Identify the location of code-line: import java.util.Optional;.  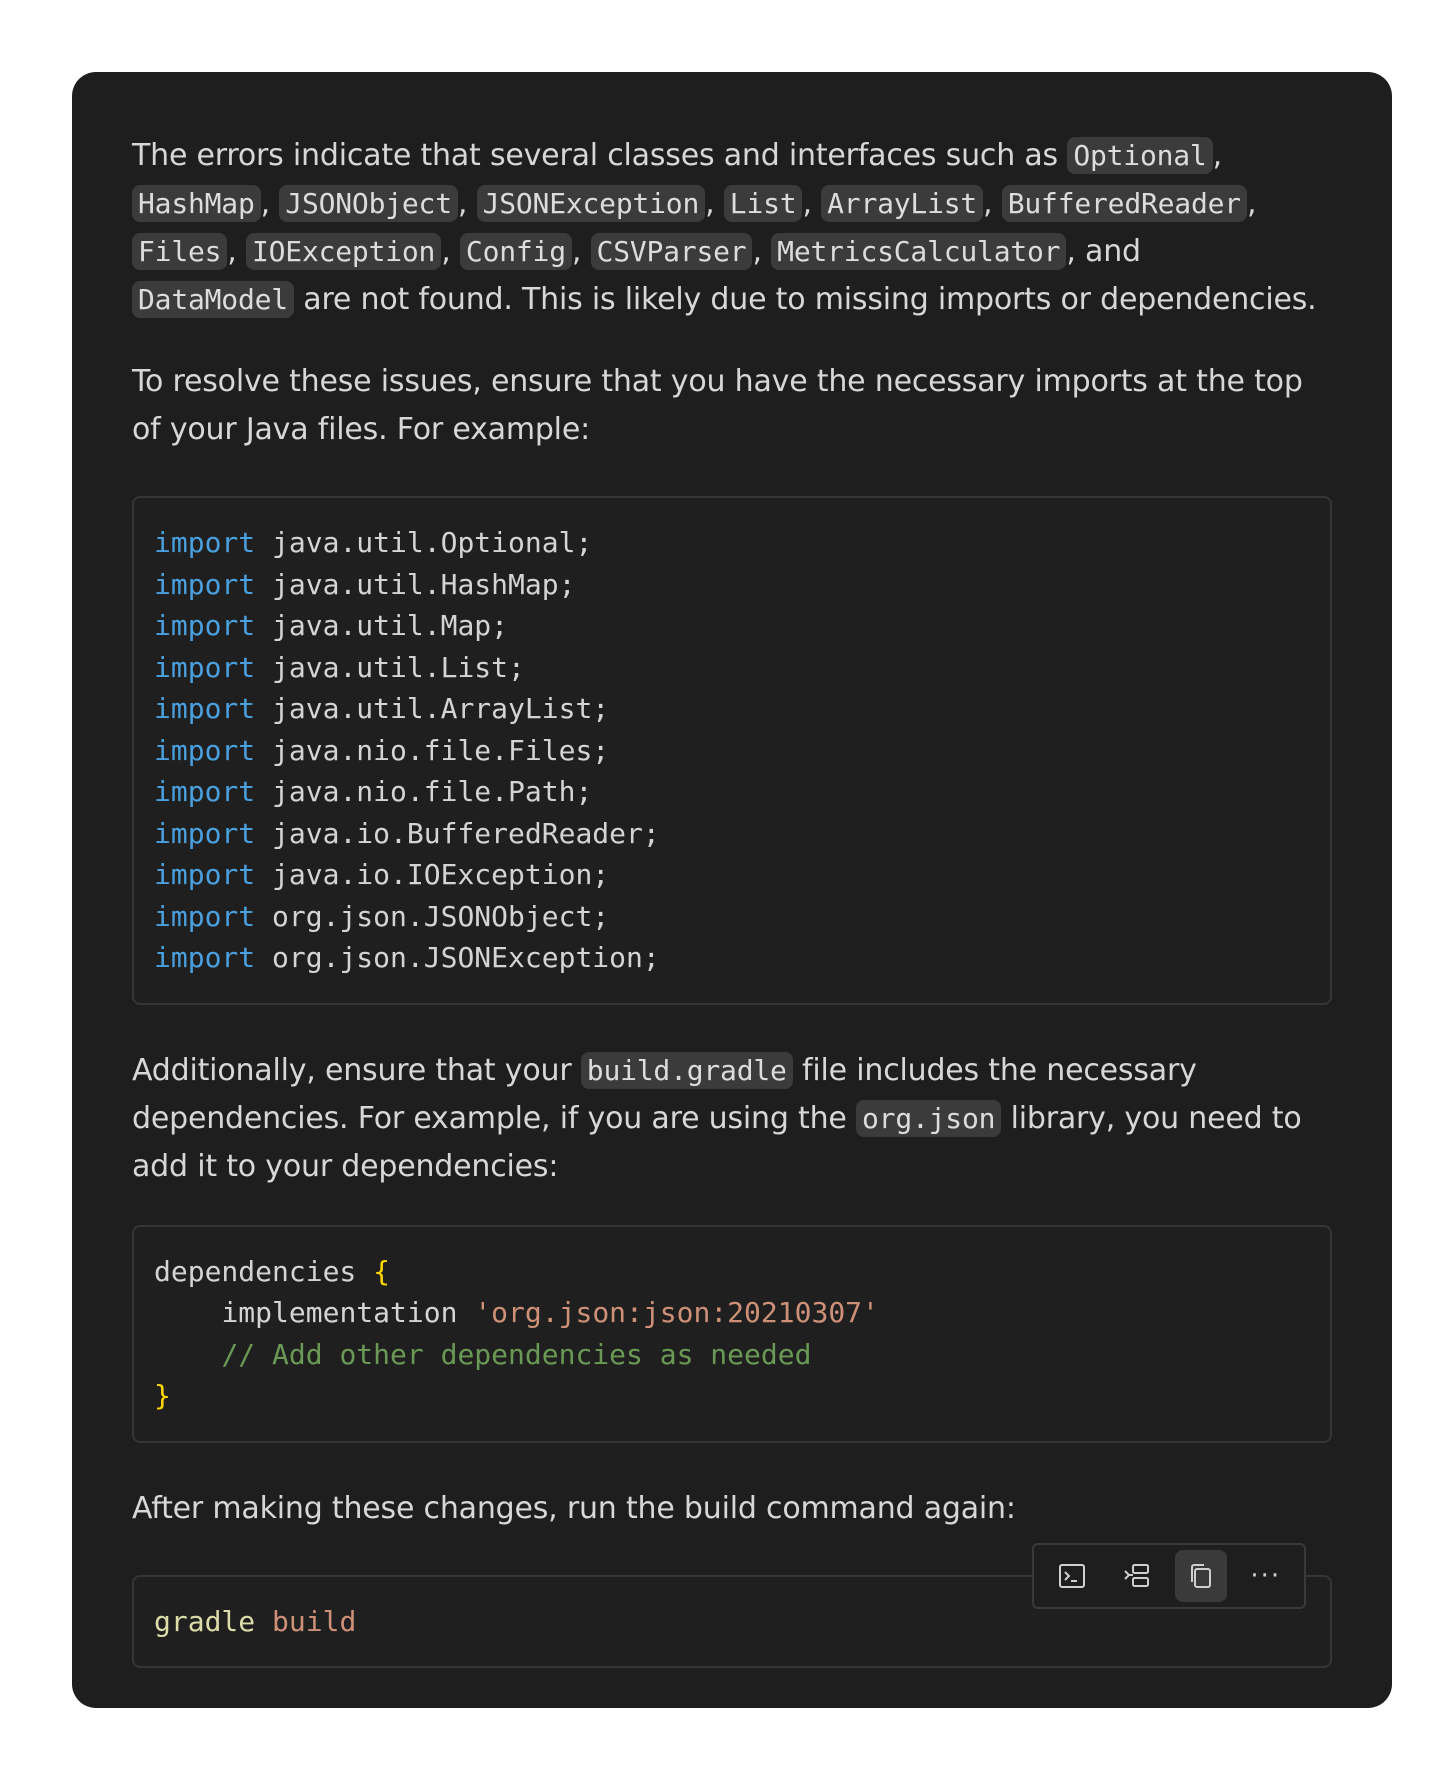
(732, 543).